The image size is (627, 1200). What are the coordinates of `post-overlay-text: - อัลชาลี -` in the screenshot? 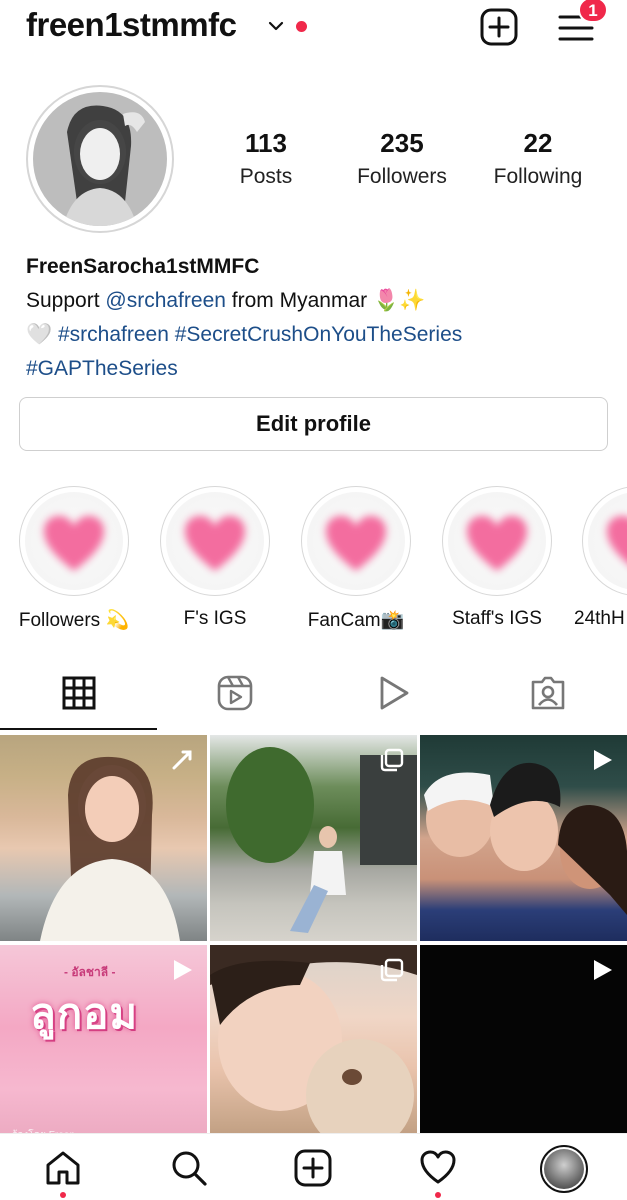 It's located at (90, 972).